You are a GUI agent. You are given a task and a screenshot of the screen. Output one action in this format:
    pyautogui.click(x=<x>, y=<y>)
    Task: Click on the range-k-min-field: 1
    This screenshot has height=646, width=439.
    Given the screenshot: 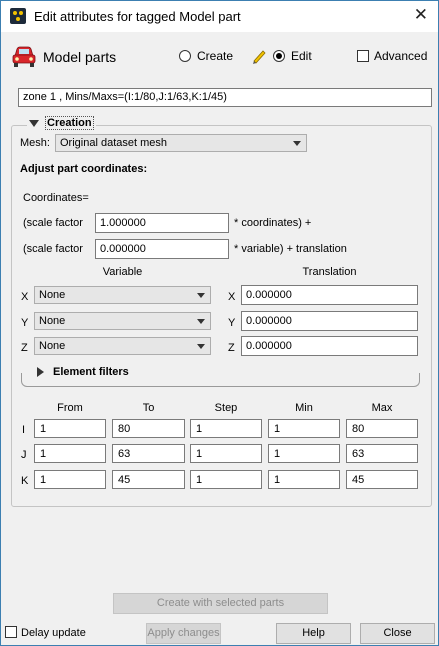 What is the action you would take?
    pyautogui.click(x=304, y=479)
    